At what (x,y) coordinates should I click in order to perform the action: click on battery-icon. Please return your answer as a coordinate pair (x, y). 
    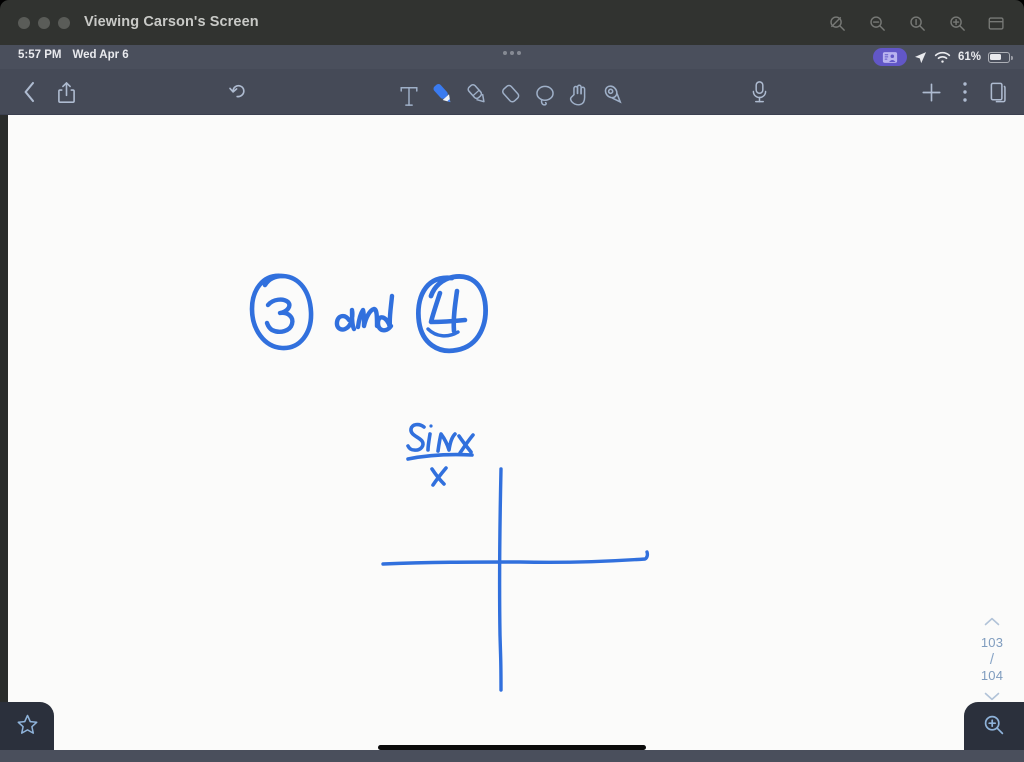
    Looking at the image, I should click on (1000, 57).